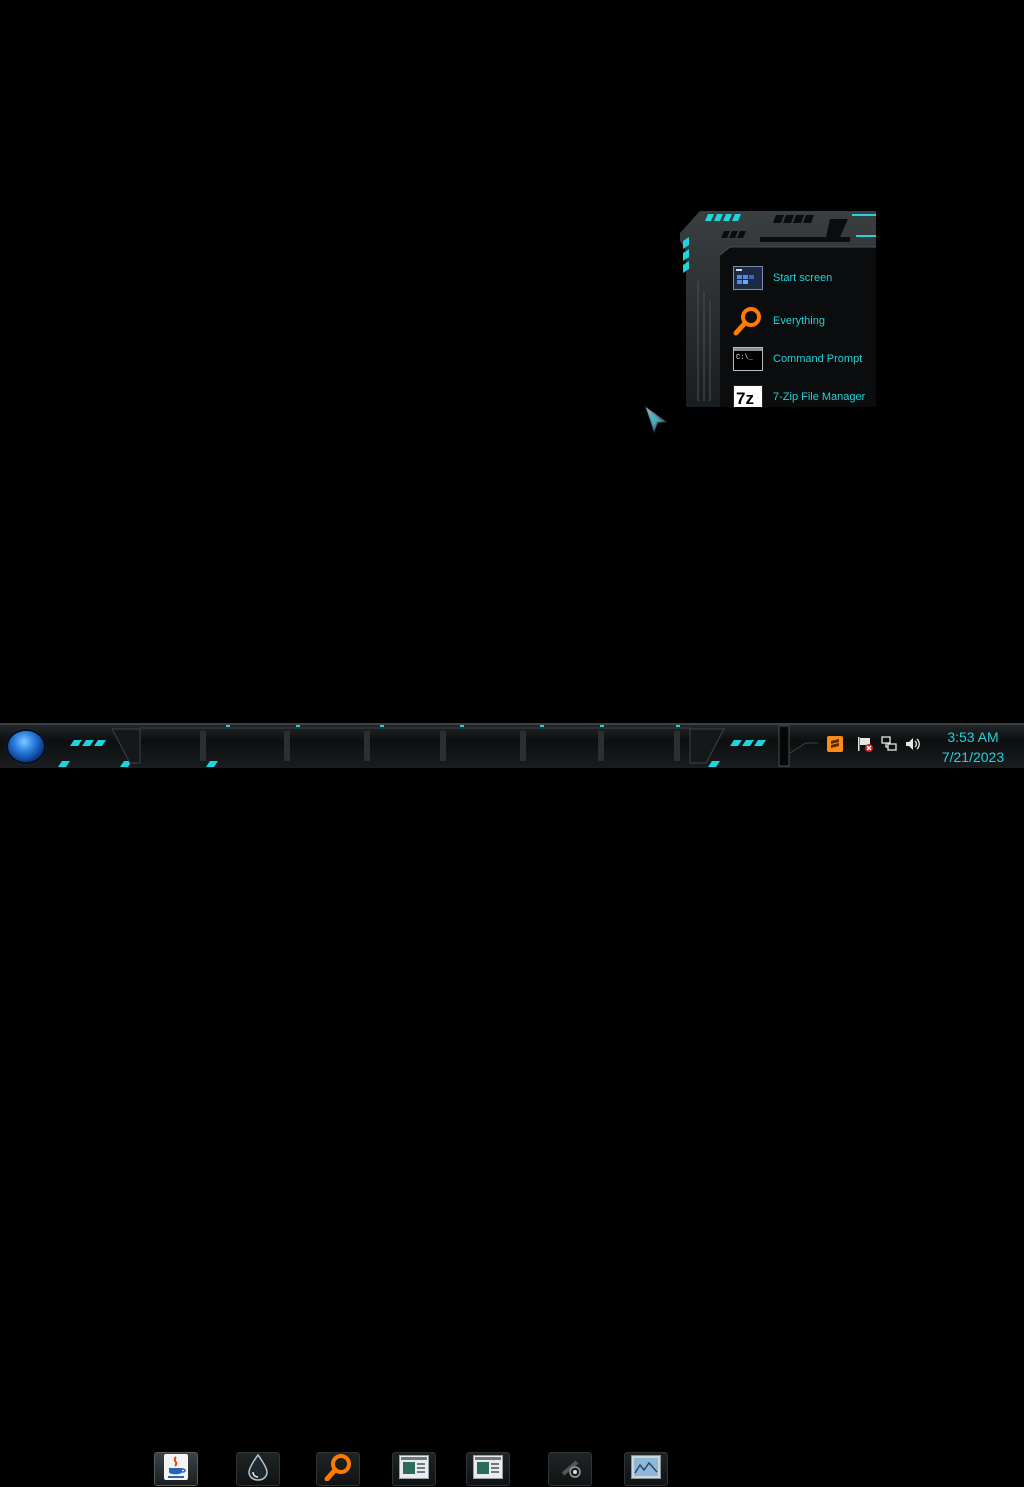 This screenshot has height=1487, width=1024. I want to click on taskbar-button-water-drop, so click(258, 1469).